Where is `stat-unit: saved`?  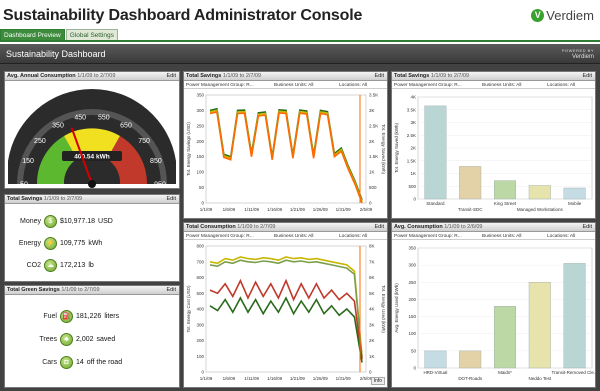
stat-unit: saved is located at coordinates (106, 339).